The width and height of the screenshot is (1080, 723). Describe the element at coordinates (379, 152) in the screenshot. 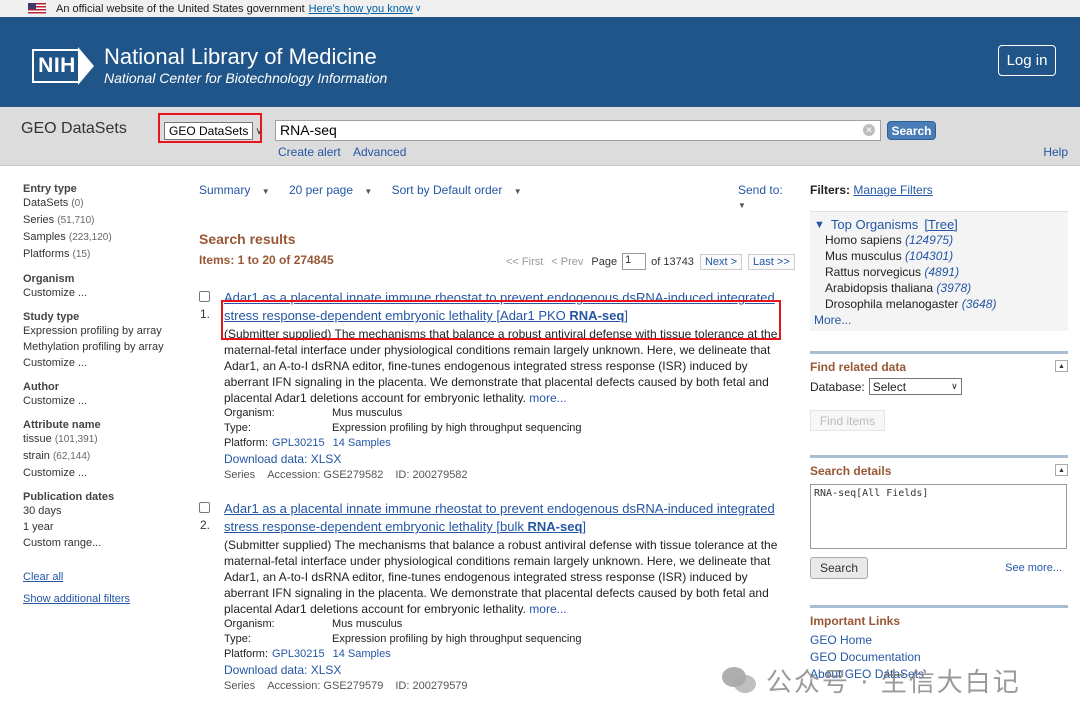

I see `advanced-search-link: Advanced` at that location.